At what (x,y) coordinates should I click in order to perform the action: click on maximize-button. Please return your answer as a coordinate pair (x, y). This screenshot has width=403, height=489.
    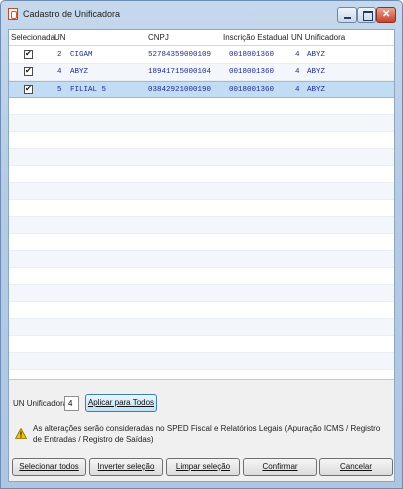
    Looking at the image, I should click on (366, 15).